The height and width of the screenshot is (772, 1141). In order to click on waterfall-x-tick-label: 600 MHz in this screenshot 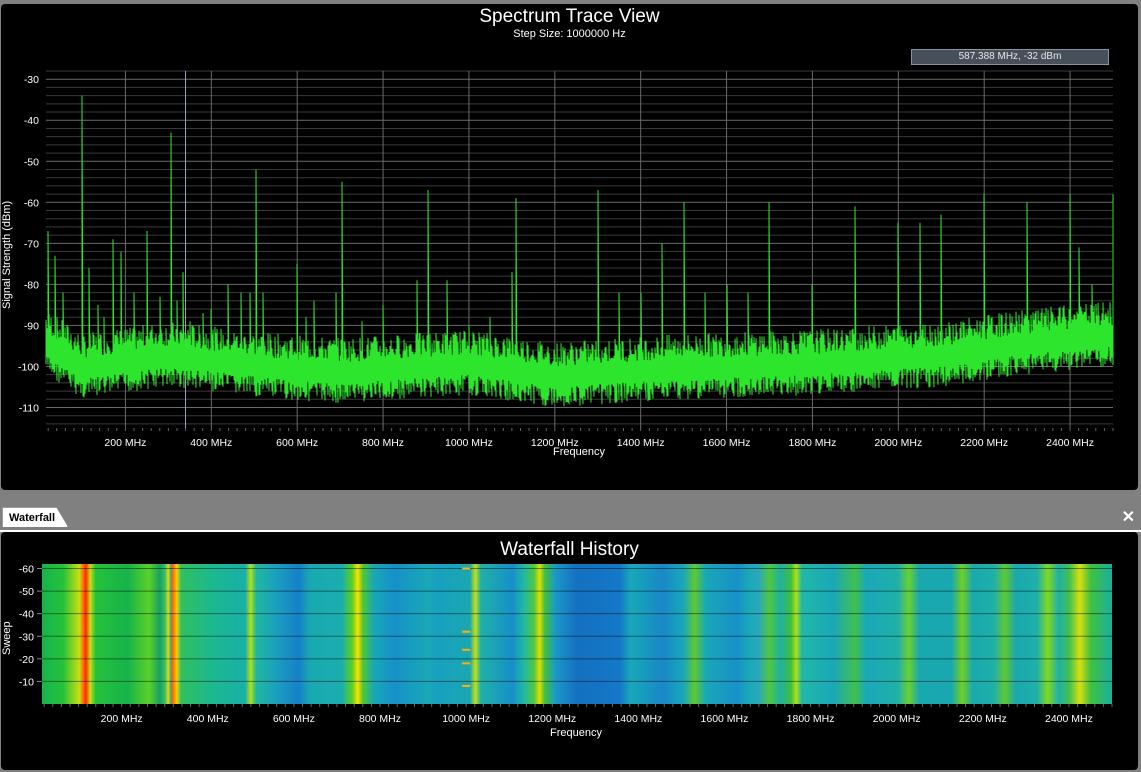, I will do `click(294, 719)`.